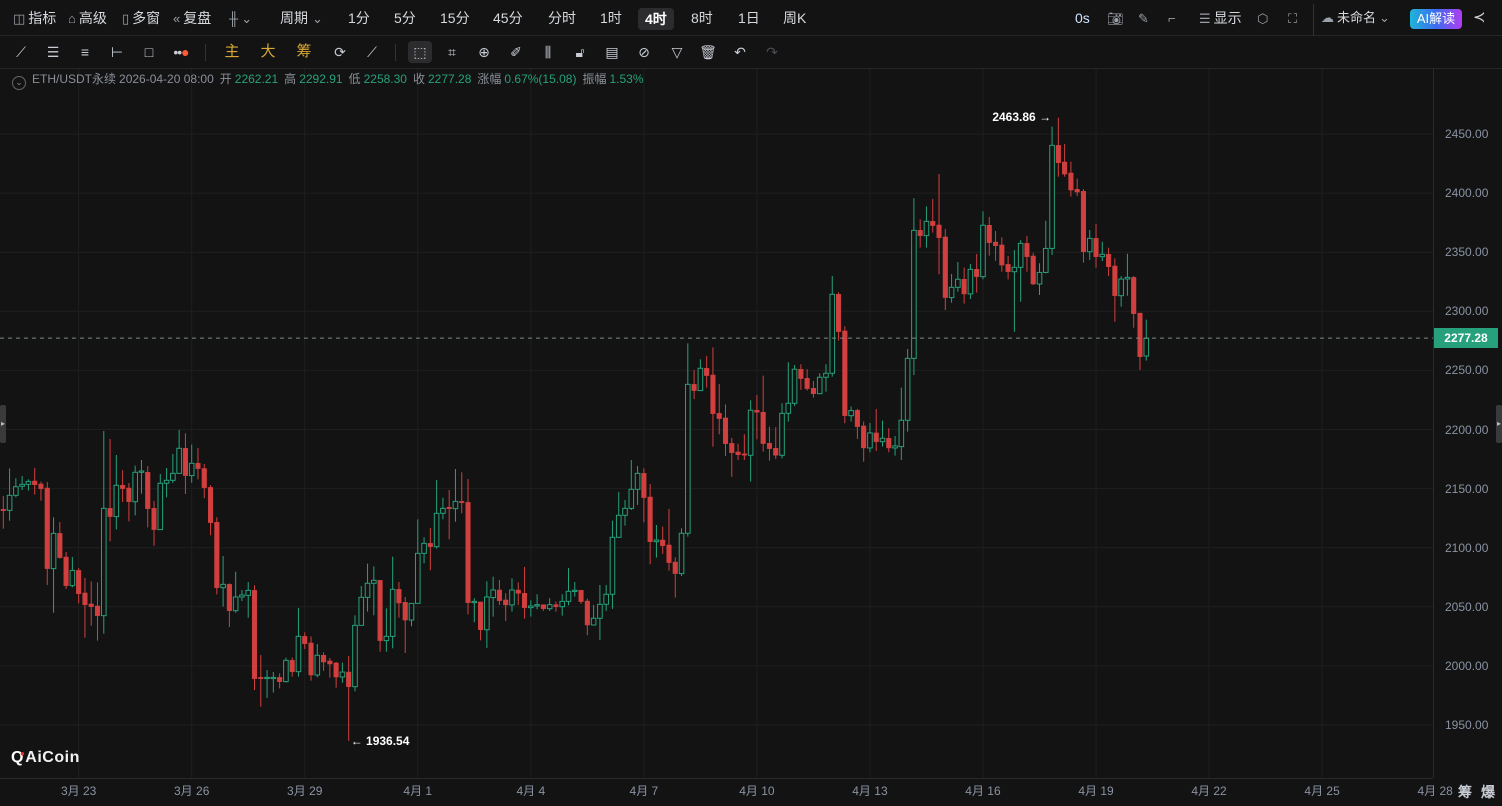 This screenshot has width=1502, height=806. What do you see at coordinates (21, 52) in the screenshot?
I see `trend-line-tool: ⟋` at bounding box center [21, 52].